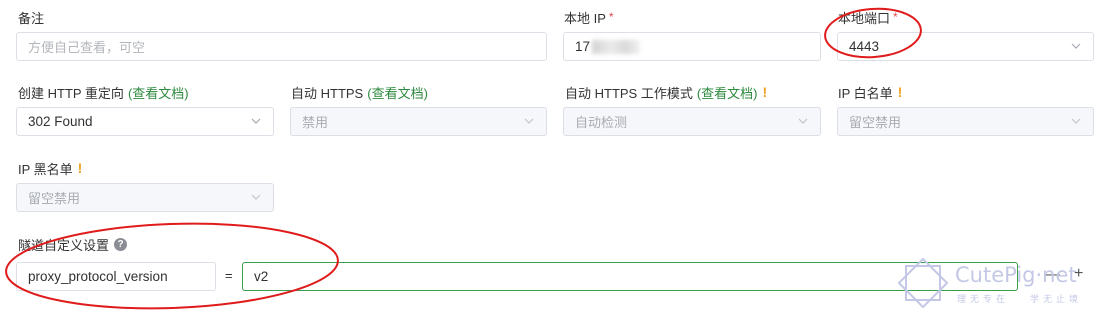 The height and width of the screenshot is (312, 1096). What do you see at coordinates (121, 244) in the screenshot?
I see `help-icon: ?` at bounding box center [121, 244].